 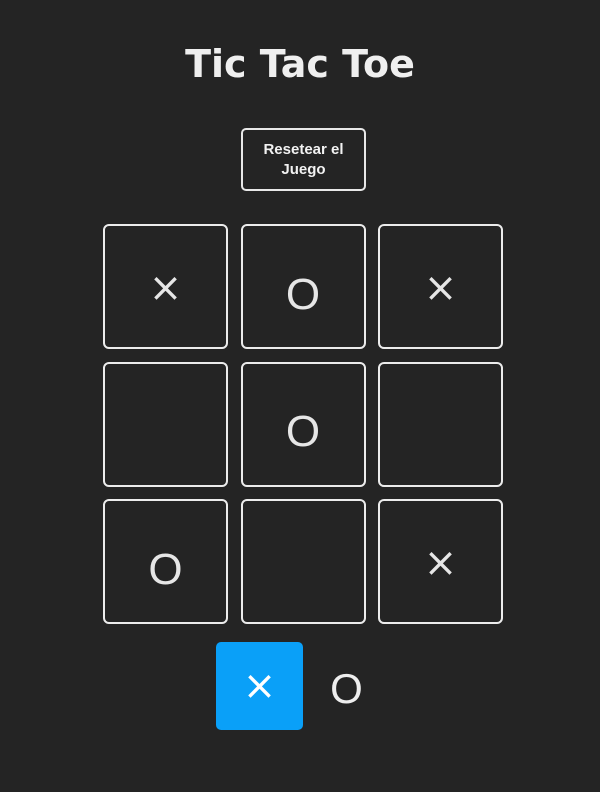 I want to click on turn-x: ×, so click(x=259, y=686).